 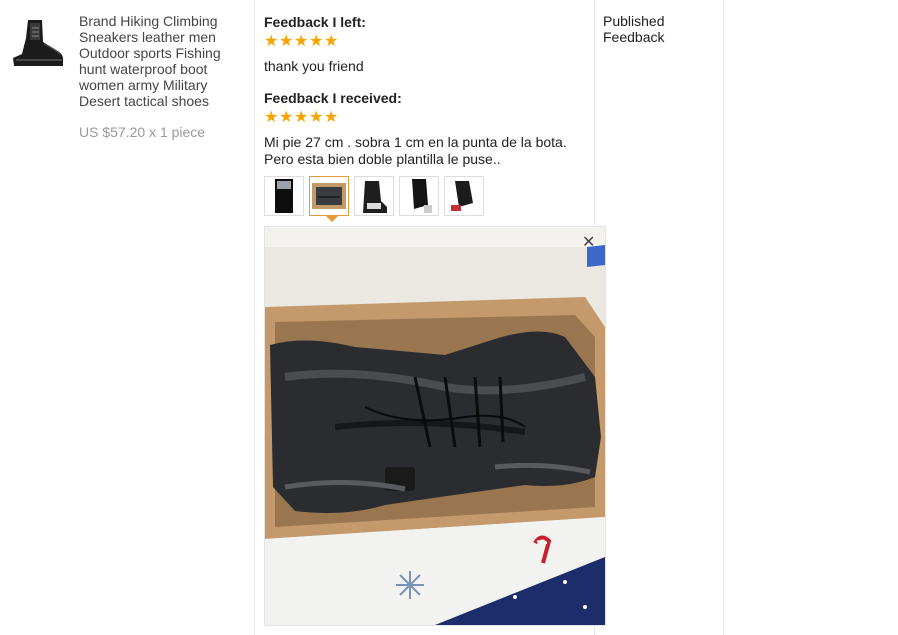 What do you see at coordinates (314, 66) in the screenshot?
I see `feedback-left-text: thank you friend` at bounding box center [314, 66].